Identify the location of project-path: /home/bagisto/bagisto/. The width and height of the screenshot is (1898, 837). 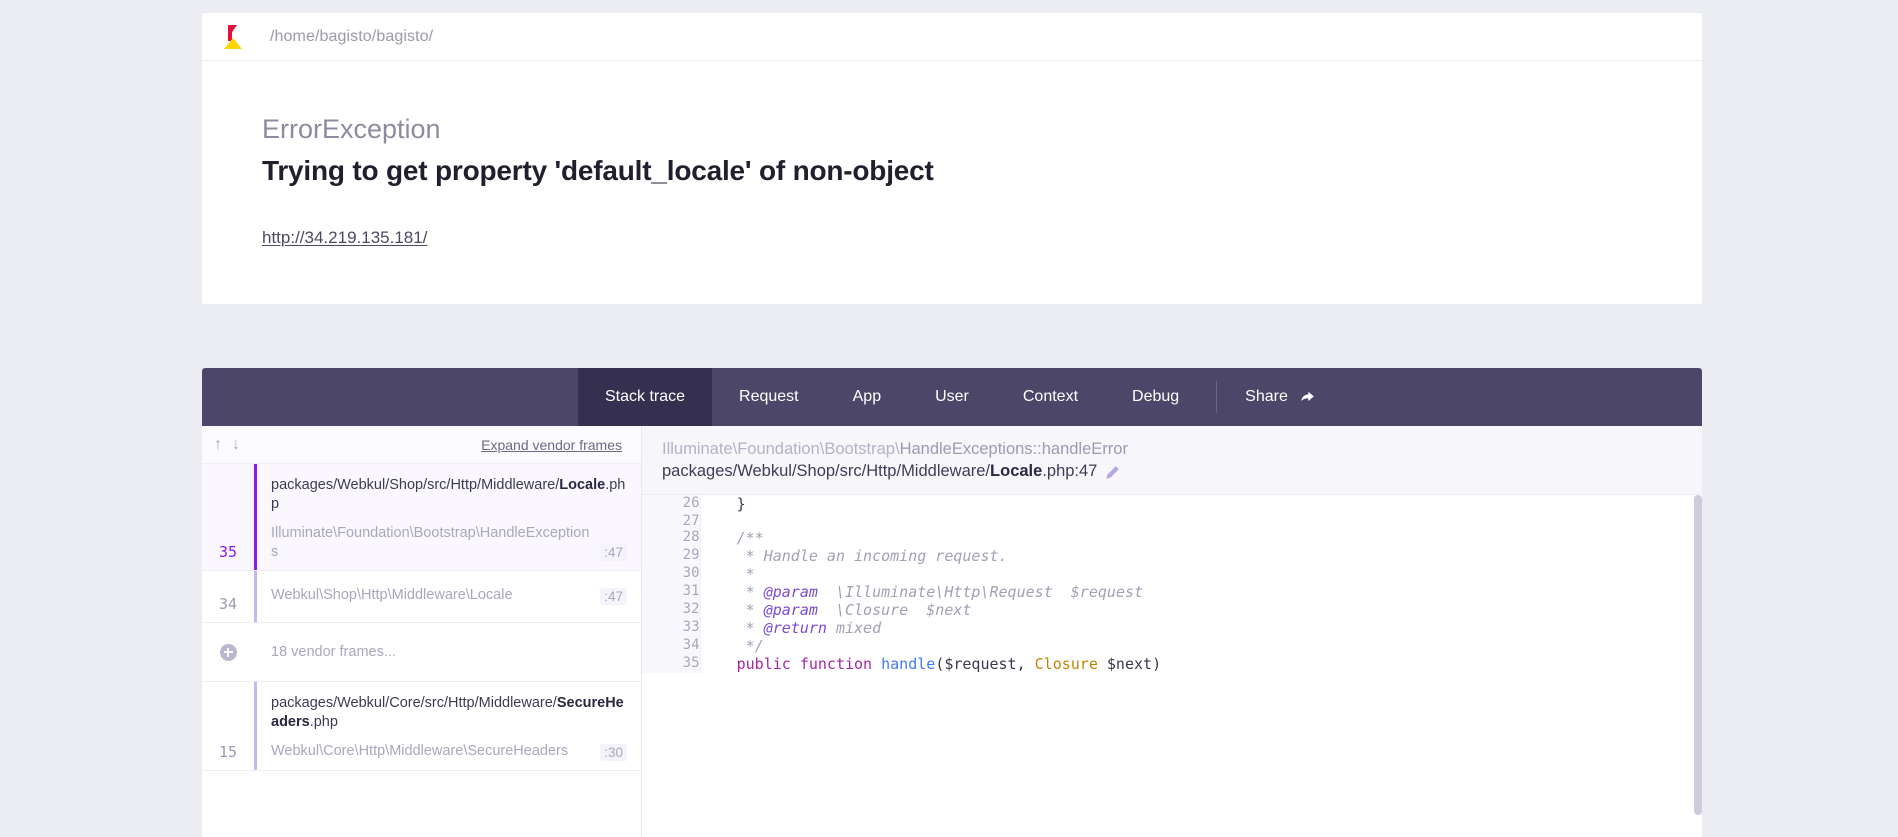
(352, 36).